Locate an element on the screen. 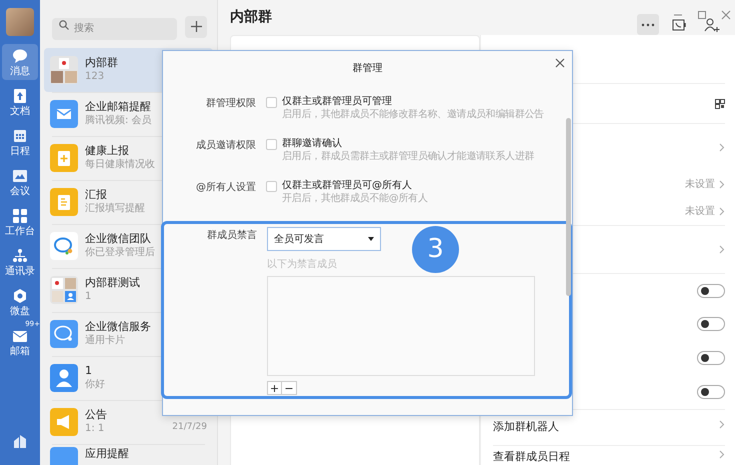 This screenshot has width=735, height=465. chat-title: 公告 is located at coordinates (96, 415).